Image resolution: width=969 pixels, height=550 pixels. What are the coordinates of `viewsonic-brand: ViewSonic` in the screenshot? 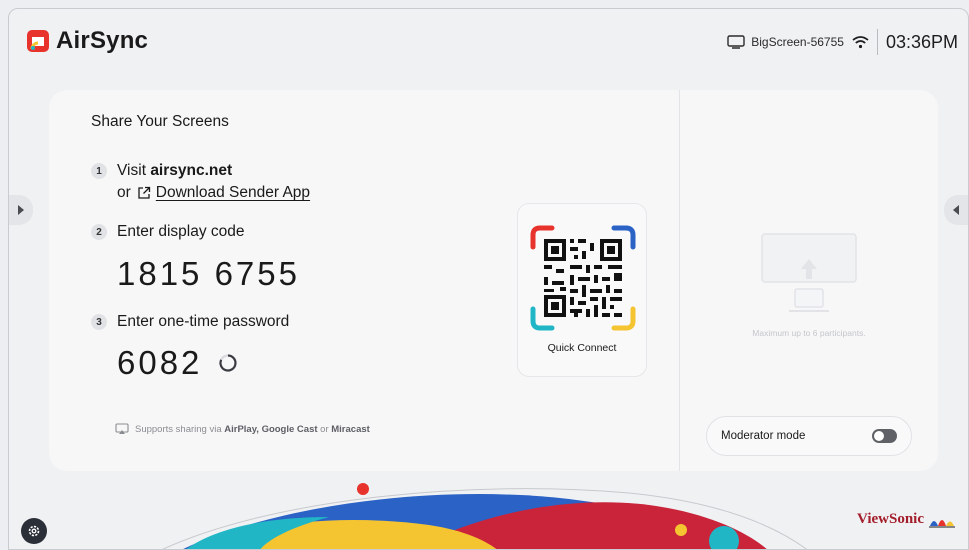 It's located at (906, 519).